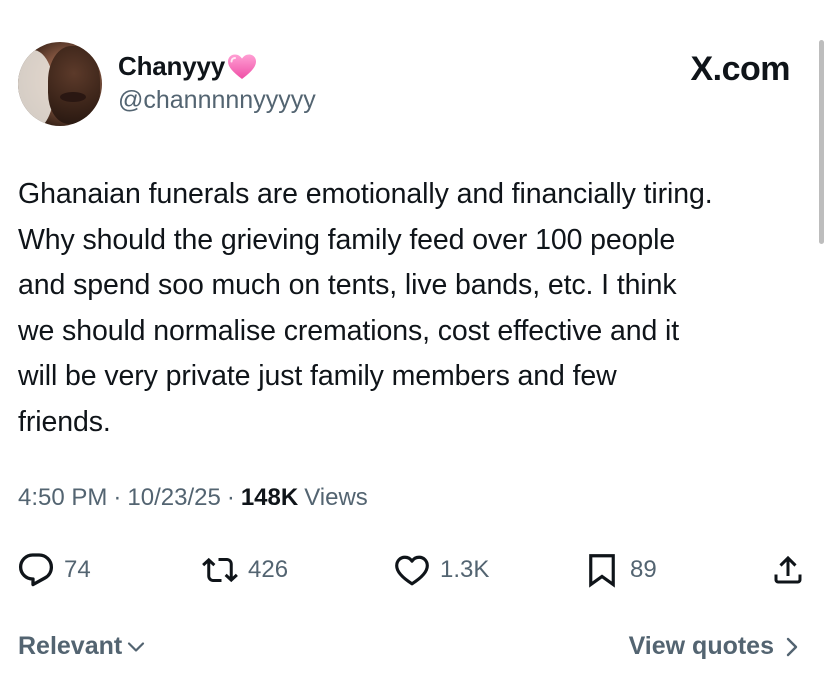 This screenshot has width=828, height=684. I want to click on repost-button: 426, so click(245, 570).